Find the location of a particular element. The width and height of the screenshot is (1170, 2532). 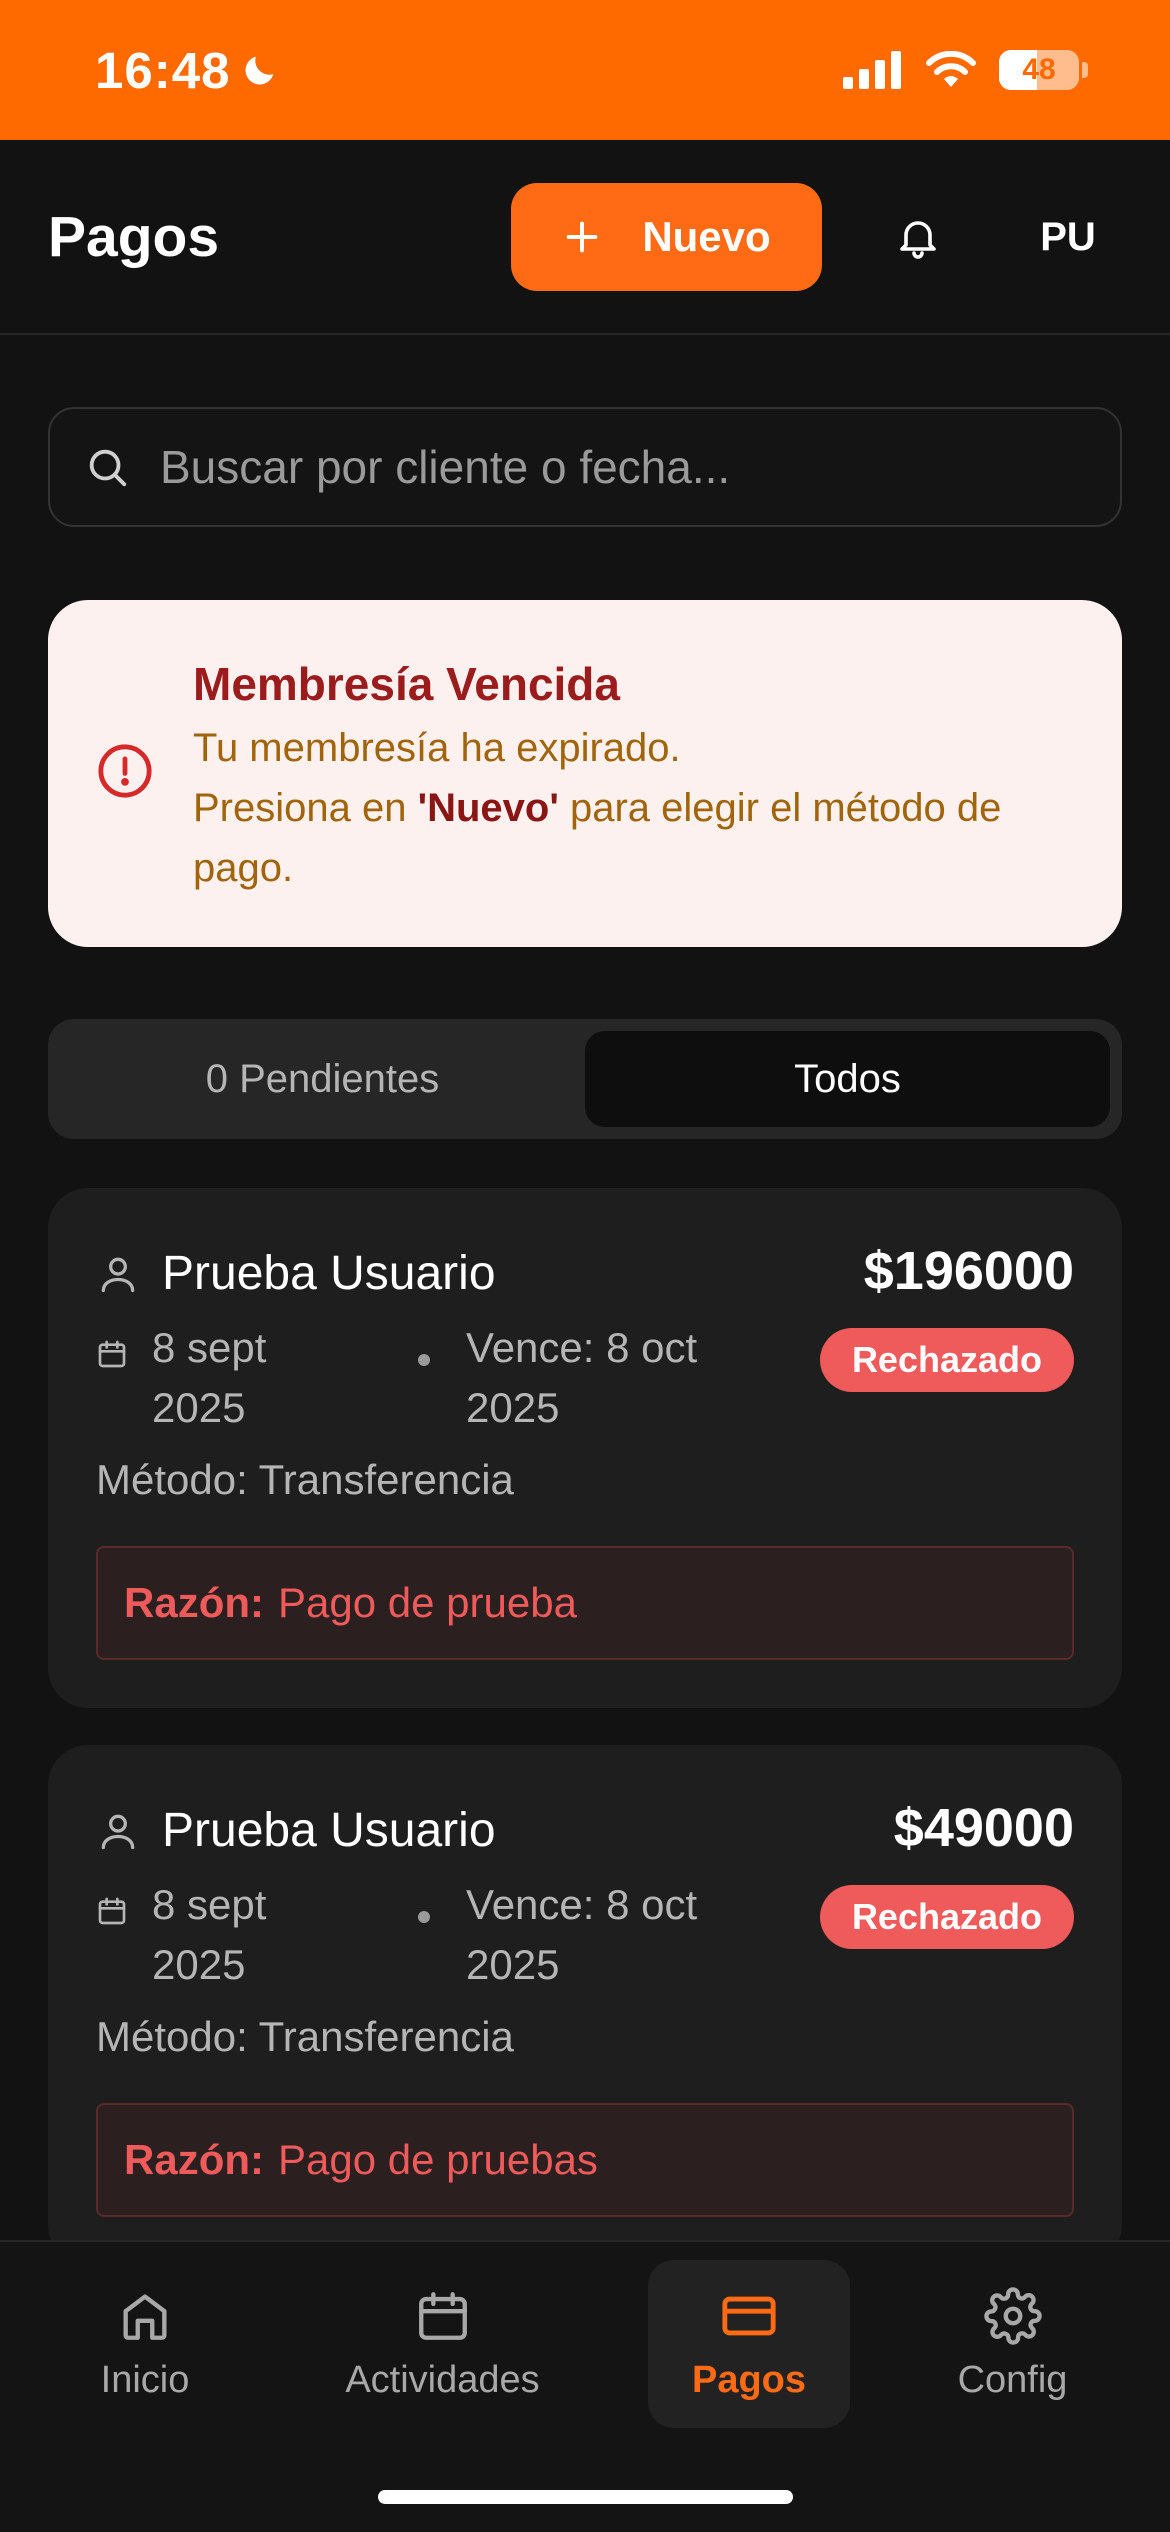

moon-icon is located at coordinates (259, 70).